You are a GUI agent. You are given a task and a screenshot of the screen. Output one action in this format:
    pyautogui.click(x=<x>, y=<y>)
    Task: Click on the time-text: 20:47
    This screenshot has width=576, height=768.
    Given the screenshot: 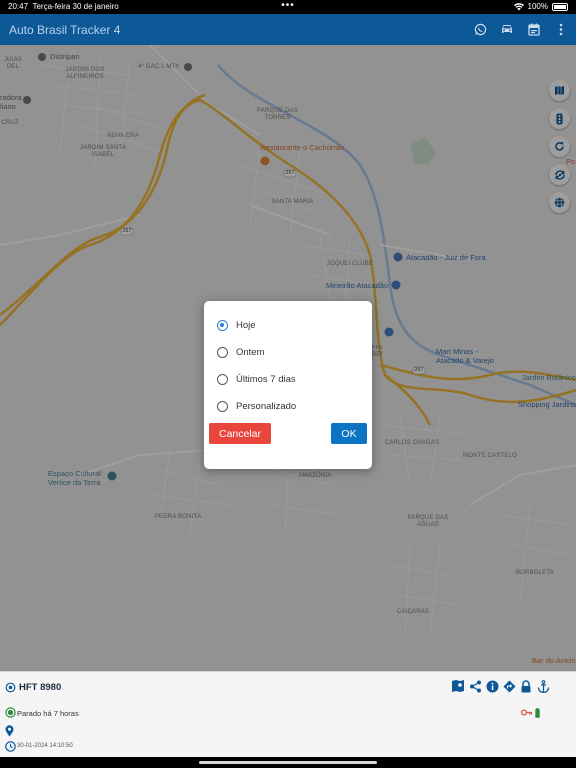 What is the action you would take?
    pyautogui.click(x=18, y=6)
    